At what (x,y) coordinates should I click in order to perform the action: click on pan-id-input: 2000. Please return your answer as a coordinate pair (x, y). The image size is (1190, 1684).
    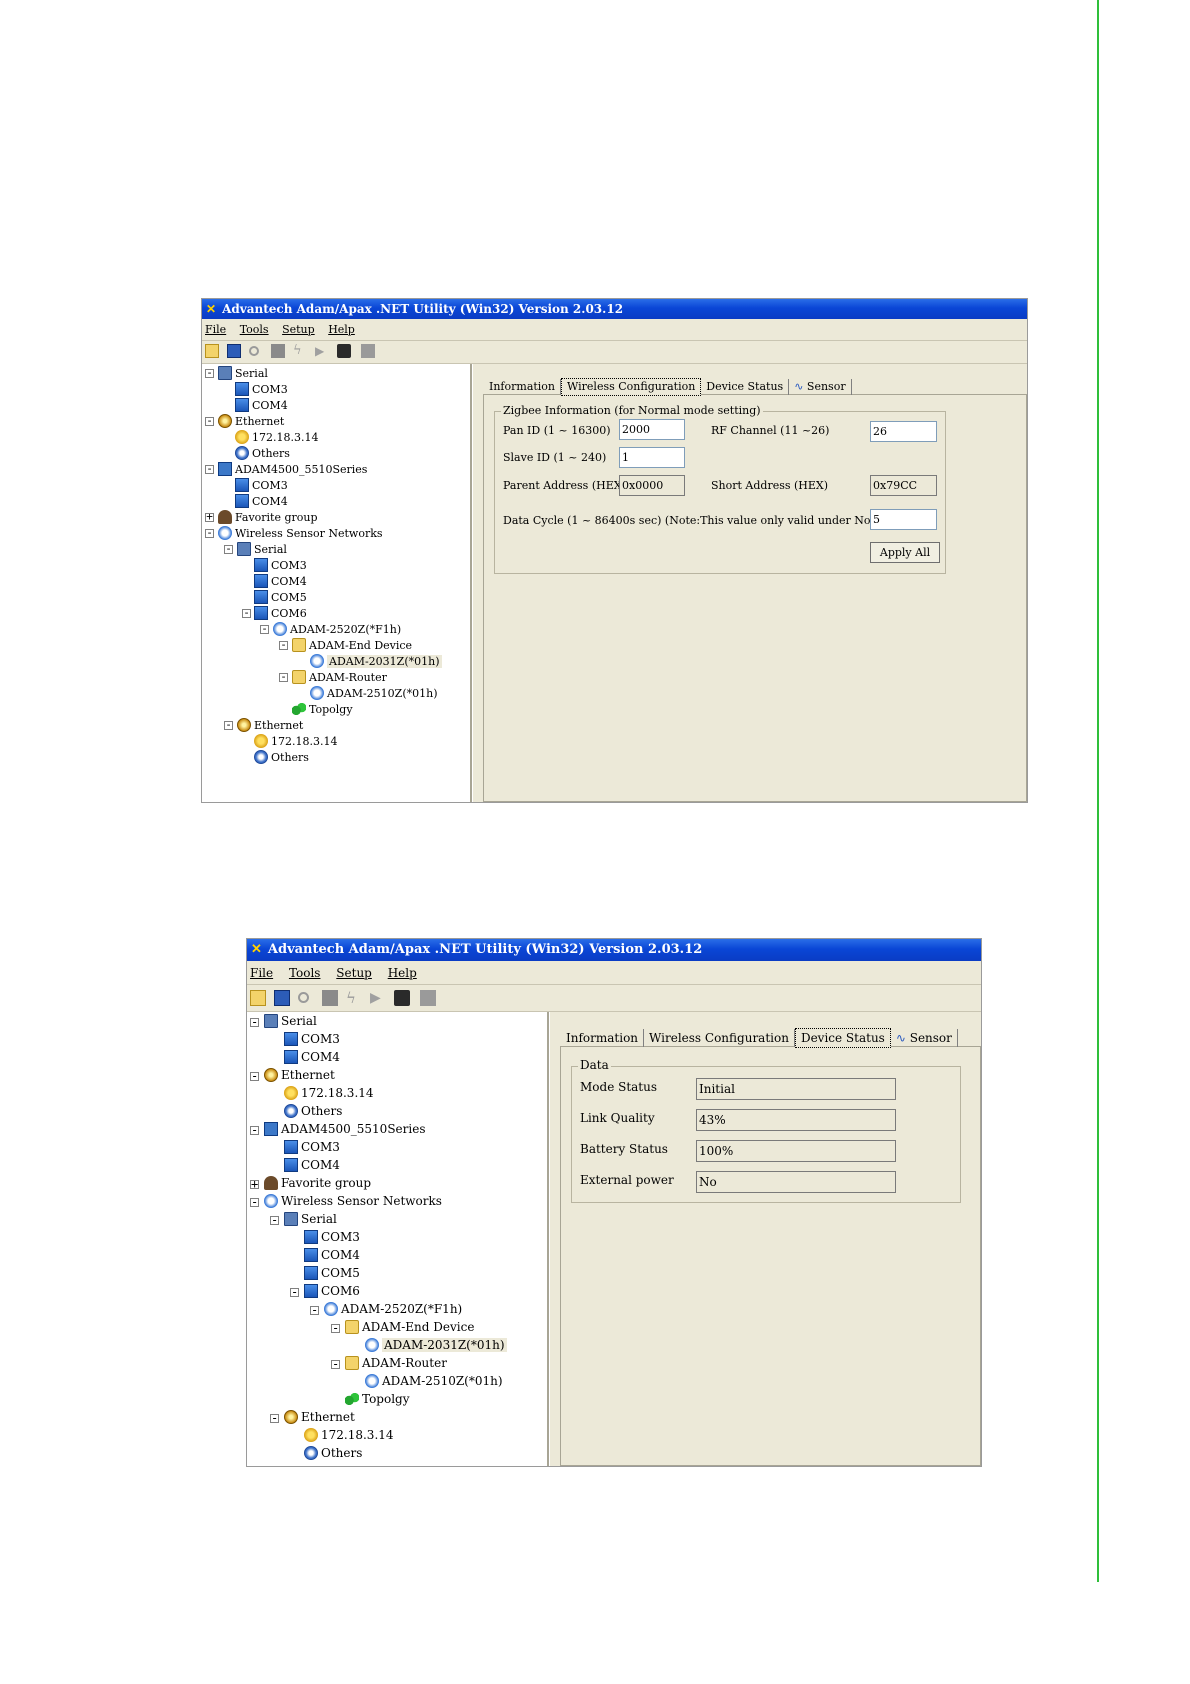
    Looking at the image, I should click on (652, 429).